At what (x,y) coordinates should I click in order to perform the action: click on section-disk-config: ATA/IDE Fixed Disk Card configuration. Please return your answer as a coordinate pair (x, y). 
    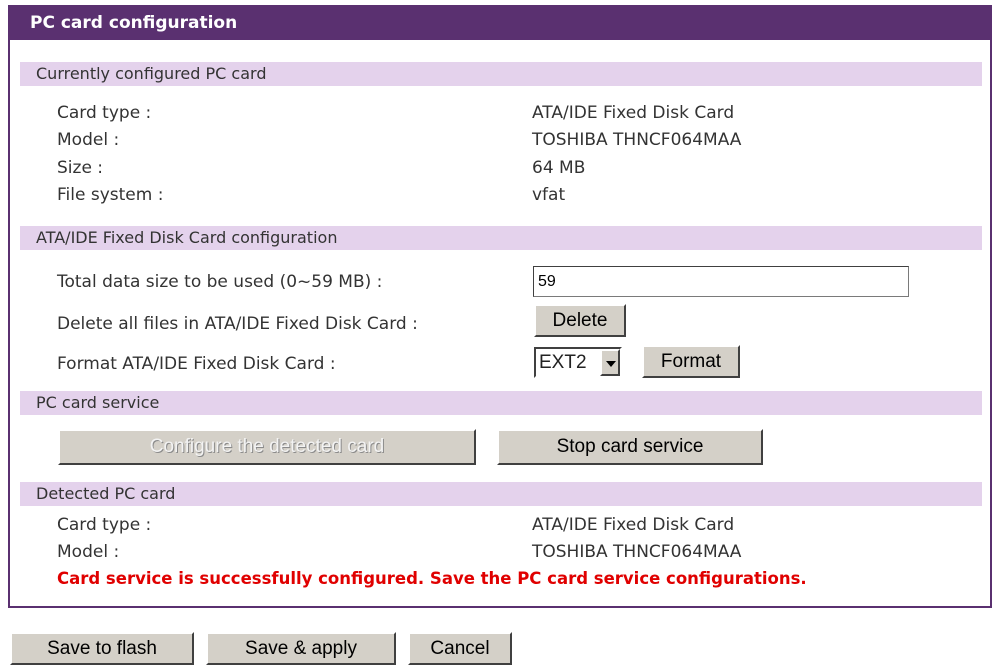
    Looking at the image, I should click on (501, 238).